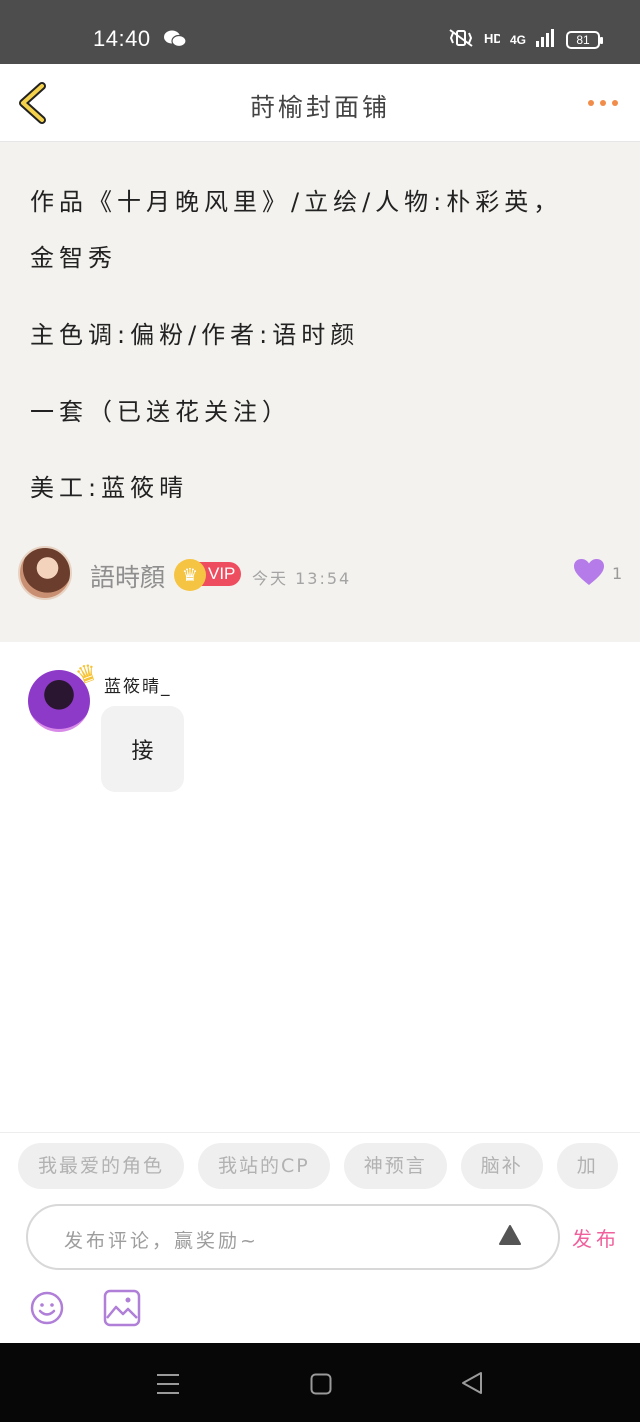 Image resolution: width=640 pixels, height=1422 pixels. I want to click on crown-icon: ♛, so click(190, 575).